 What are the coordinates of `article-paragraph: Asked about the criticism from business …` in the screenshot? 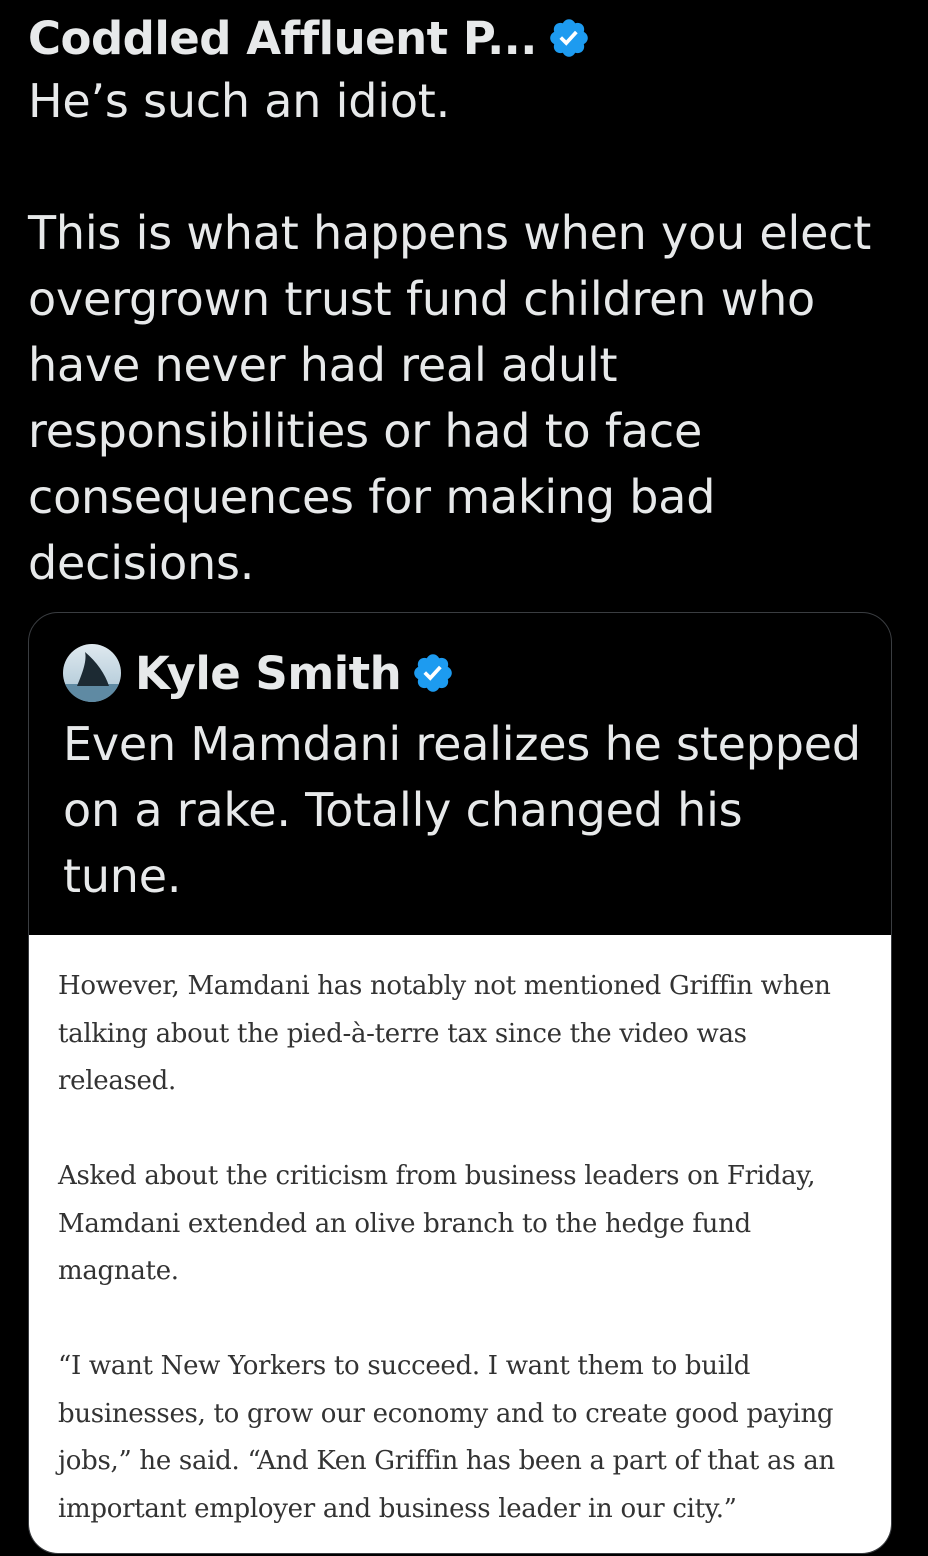 It's located at (437, 1223).